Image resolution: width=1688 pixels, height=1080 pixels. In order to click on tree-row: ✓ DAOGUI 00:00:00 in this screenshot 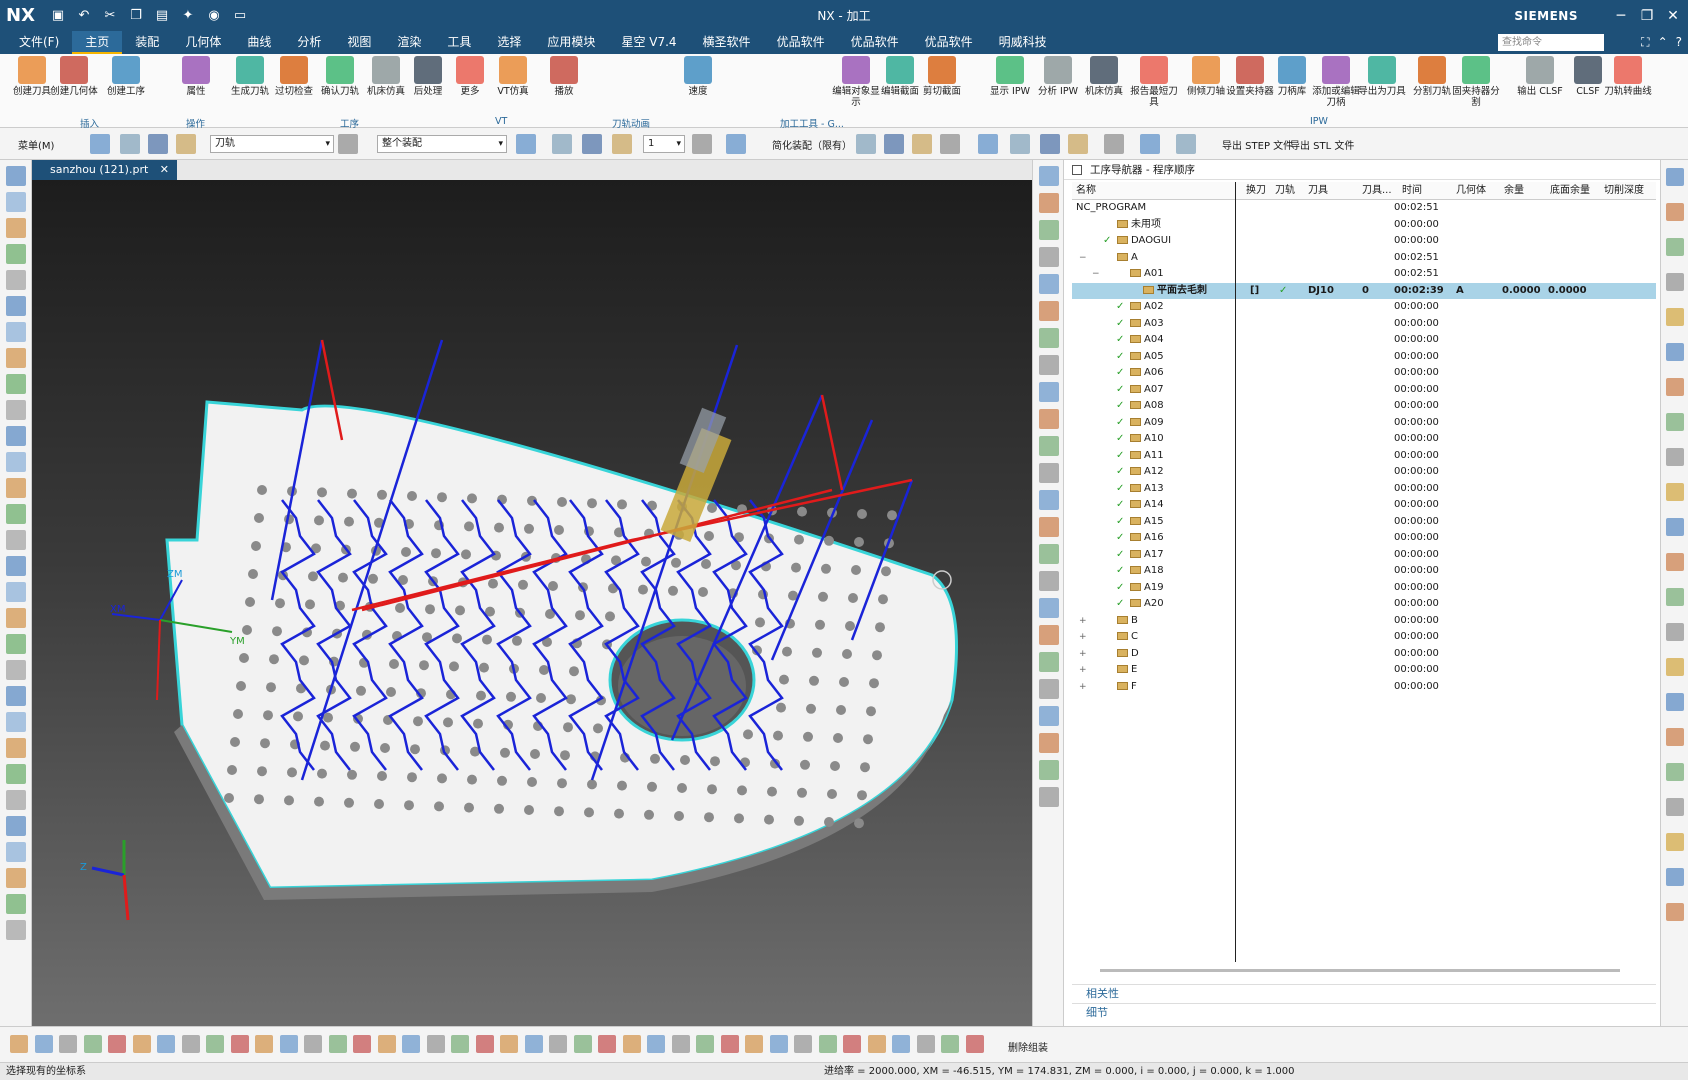, I will do `click(1364, 241)`.